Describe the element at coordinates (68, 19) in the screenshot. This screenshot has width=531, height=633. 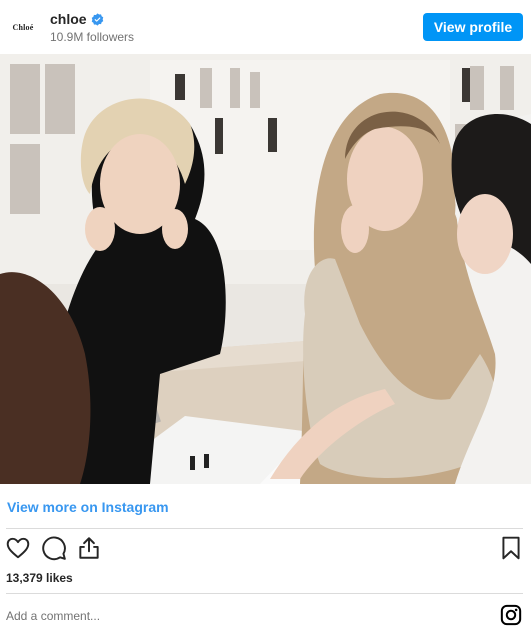
I see `username: chloe` at that location.